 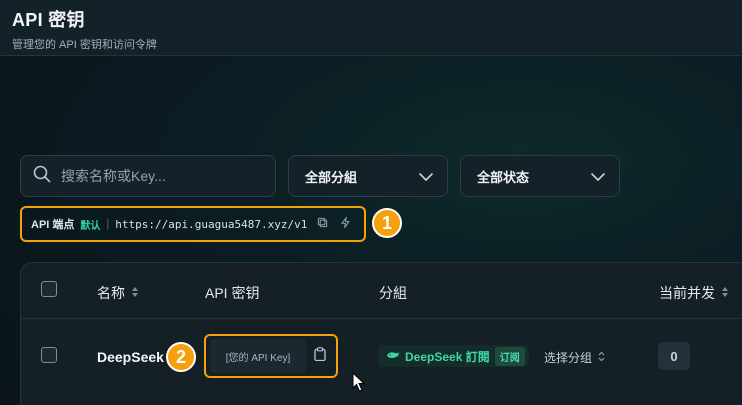 I want to click on annotation-marker-1: 1, so click(x=387, y=223).